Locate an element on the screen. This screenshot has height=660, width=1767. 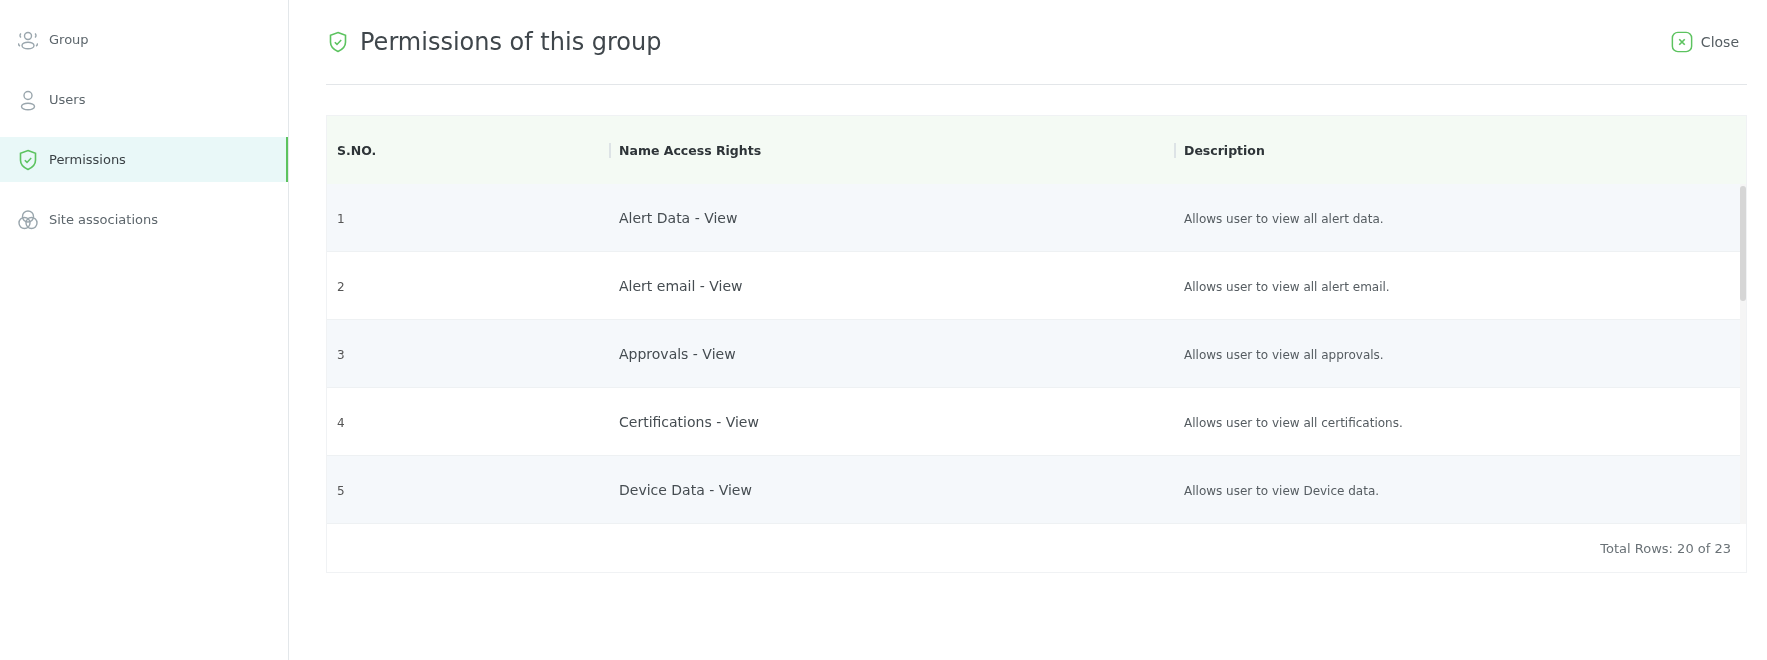
table-cell: Allows user to view all certifications. is located at coordinates (1293, 423).